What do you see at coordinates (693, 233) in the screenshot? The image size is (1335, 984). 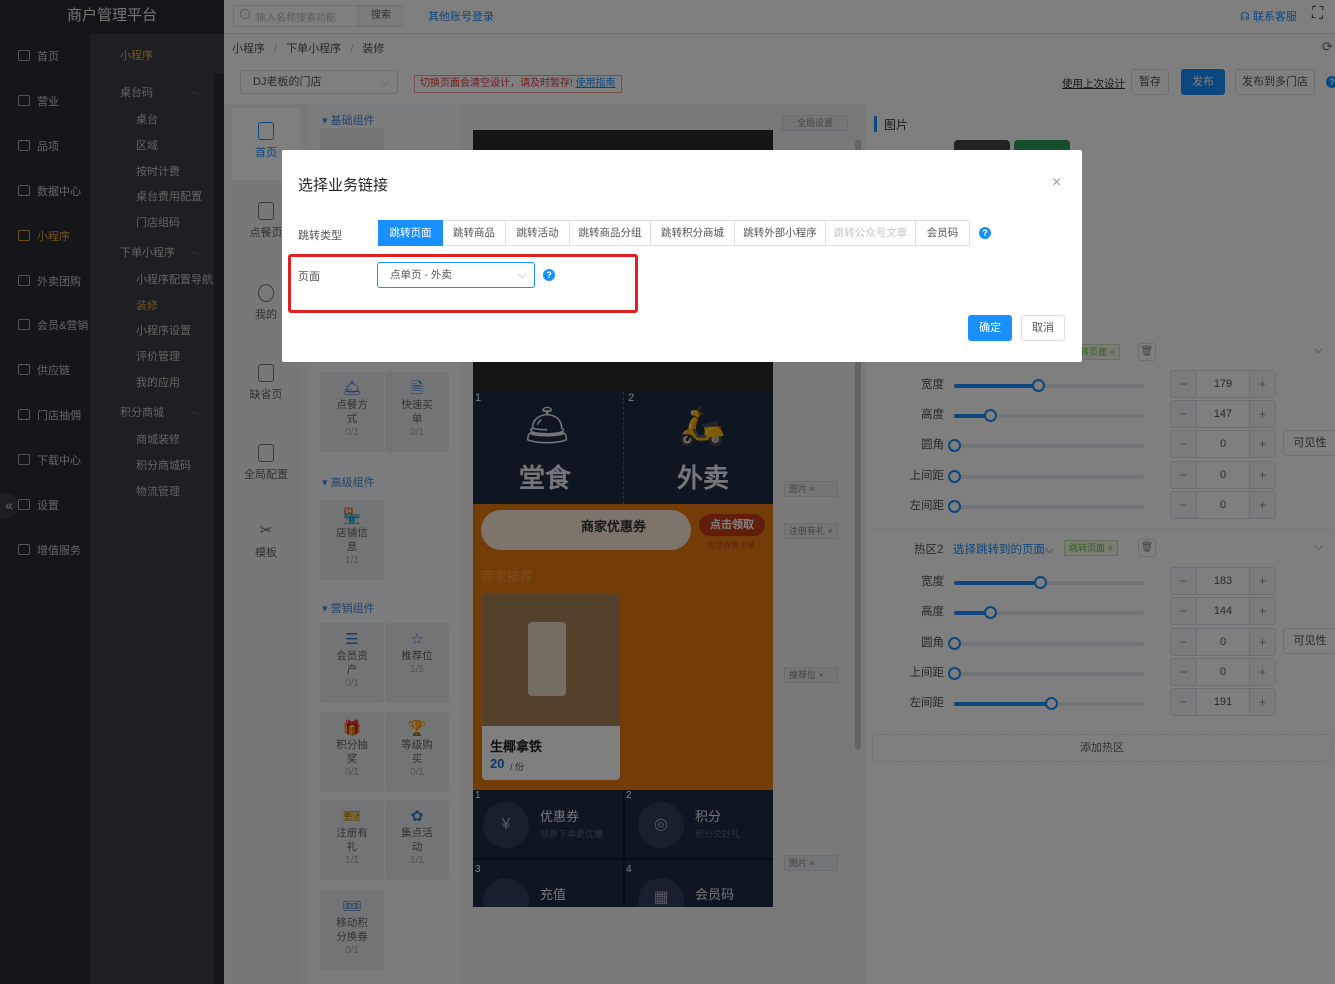 I see `jump-type-tab: 跳转积分商城` at bounding box center [693, 233].